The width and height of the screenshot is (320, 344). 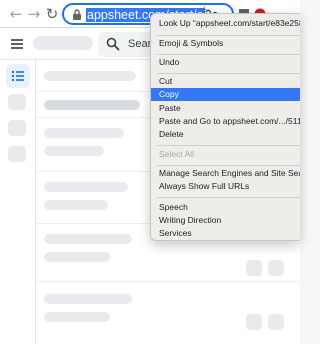 I want to click on reload-icon: ↻, so click(x=52, y=14).